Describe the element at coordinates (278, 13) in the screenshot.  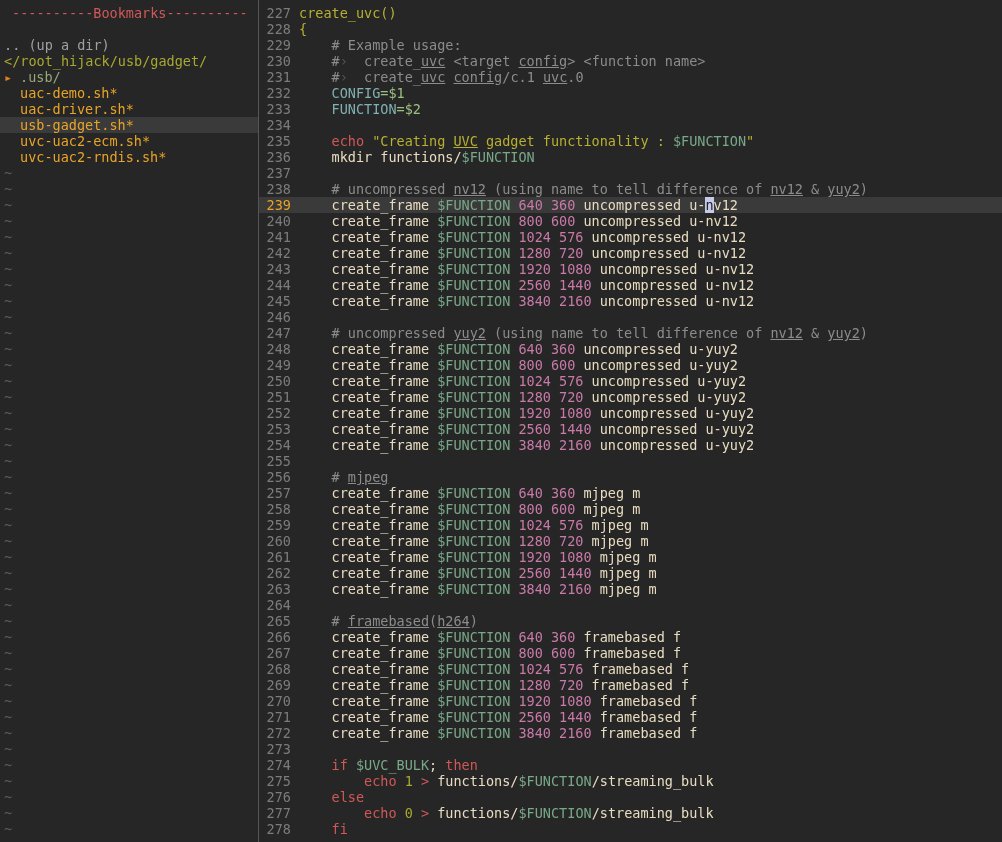
I see `line-number: 227` at that location.